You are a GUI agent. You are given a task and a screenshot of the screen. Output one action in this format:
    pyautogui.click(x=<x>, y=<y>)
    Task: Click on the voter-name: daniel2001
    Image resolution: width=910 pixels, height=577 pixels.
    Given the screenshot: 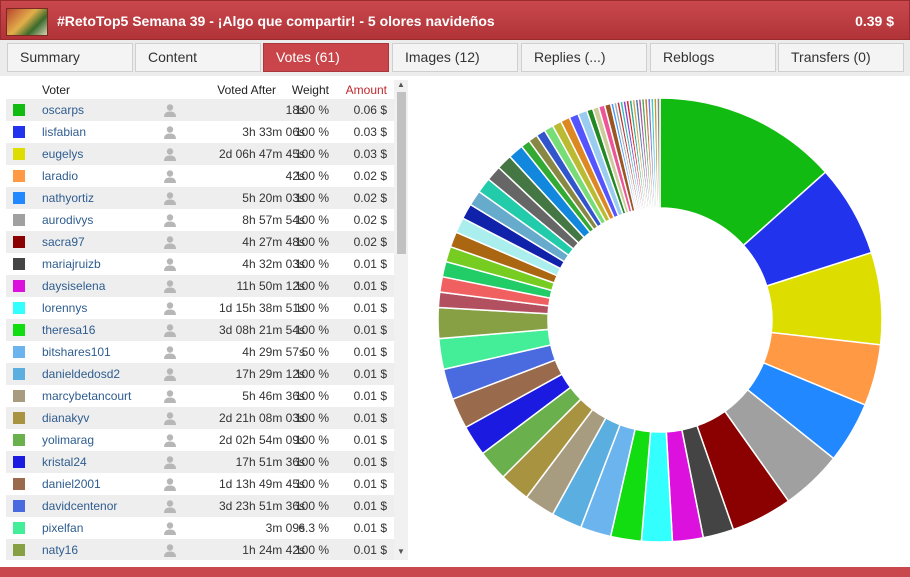 What is the action you would take?
    pyautogui.click(x=71, y=484)
    